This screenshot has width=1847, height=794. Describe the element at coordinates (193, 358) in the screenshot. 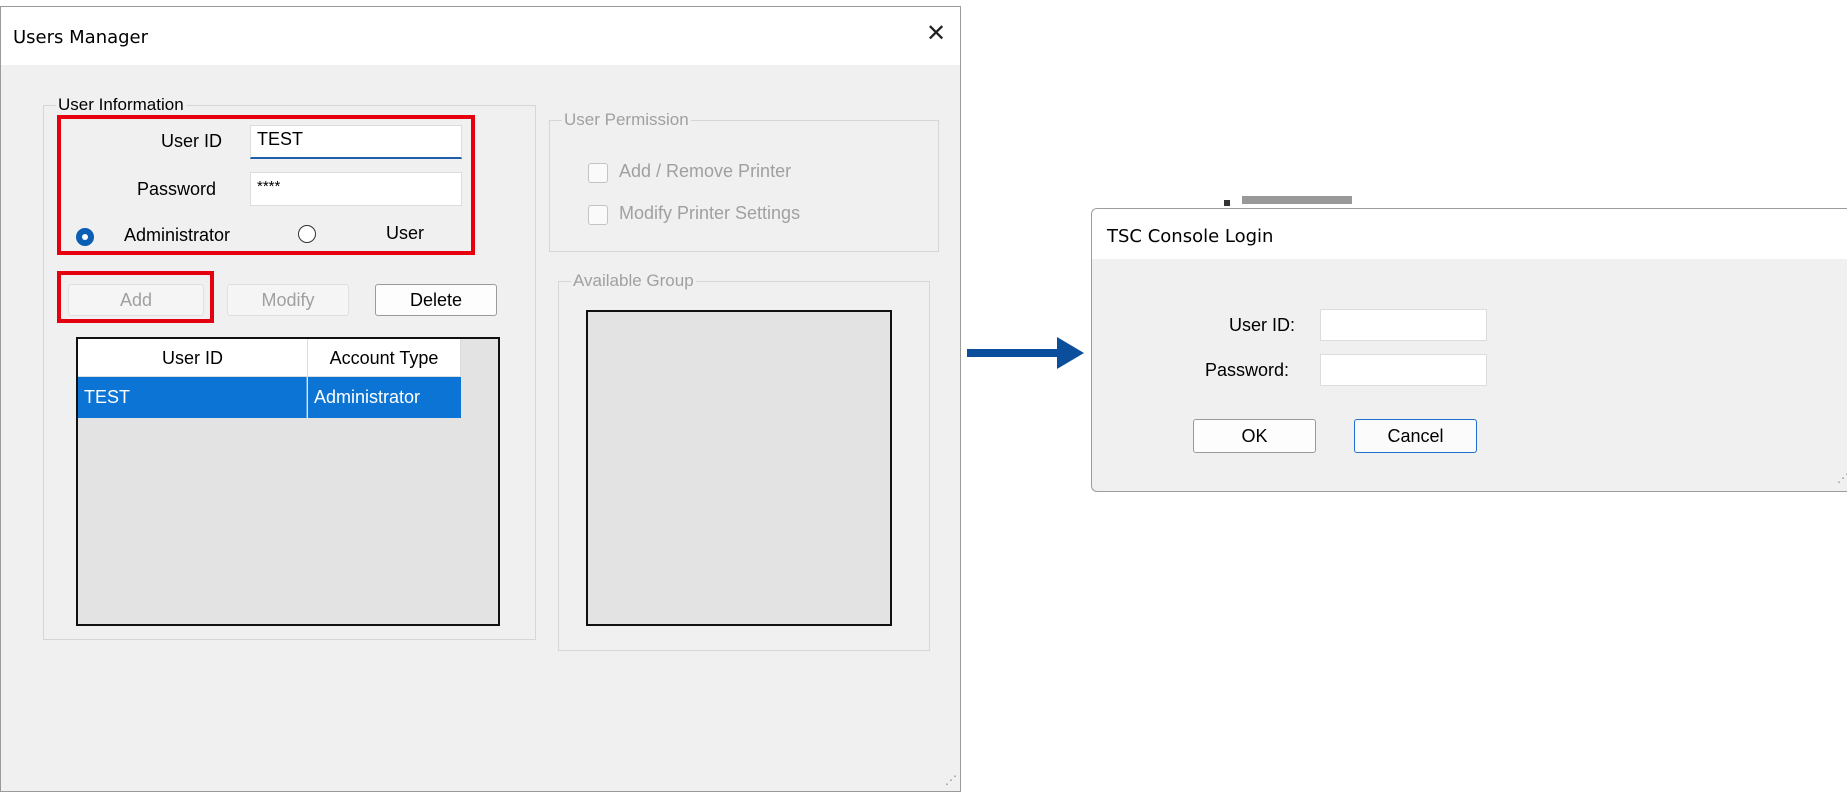

I see `column-header-user-id: User ID` at that location.